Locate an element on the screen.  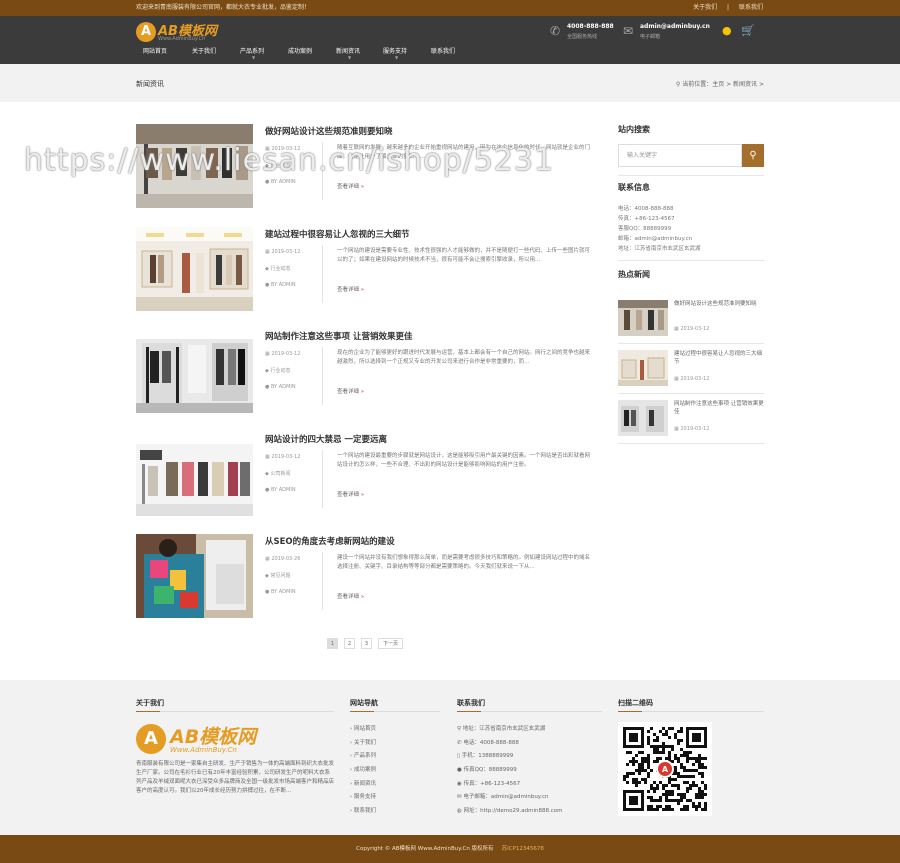
footer-logo: A AB模板网 Www.AdminBuy.Cn is located at coordinates (206, 740).